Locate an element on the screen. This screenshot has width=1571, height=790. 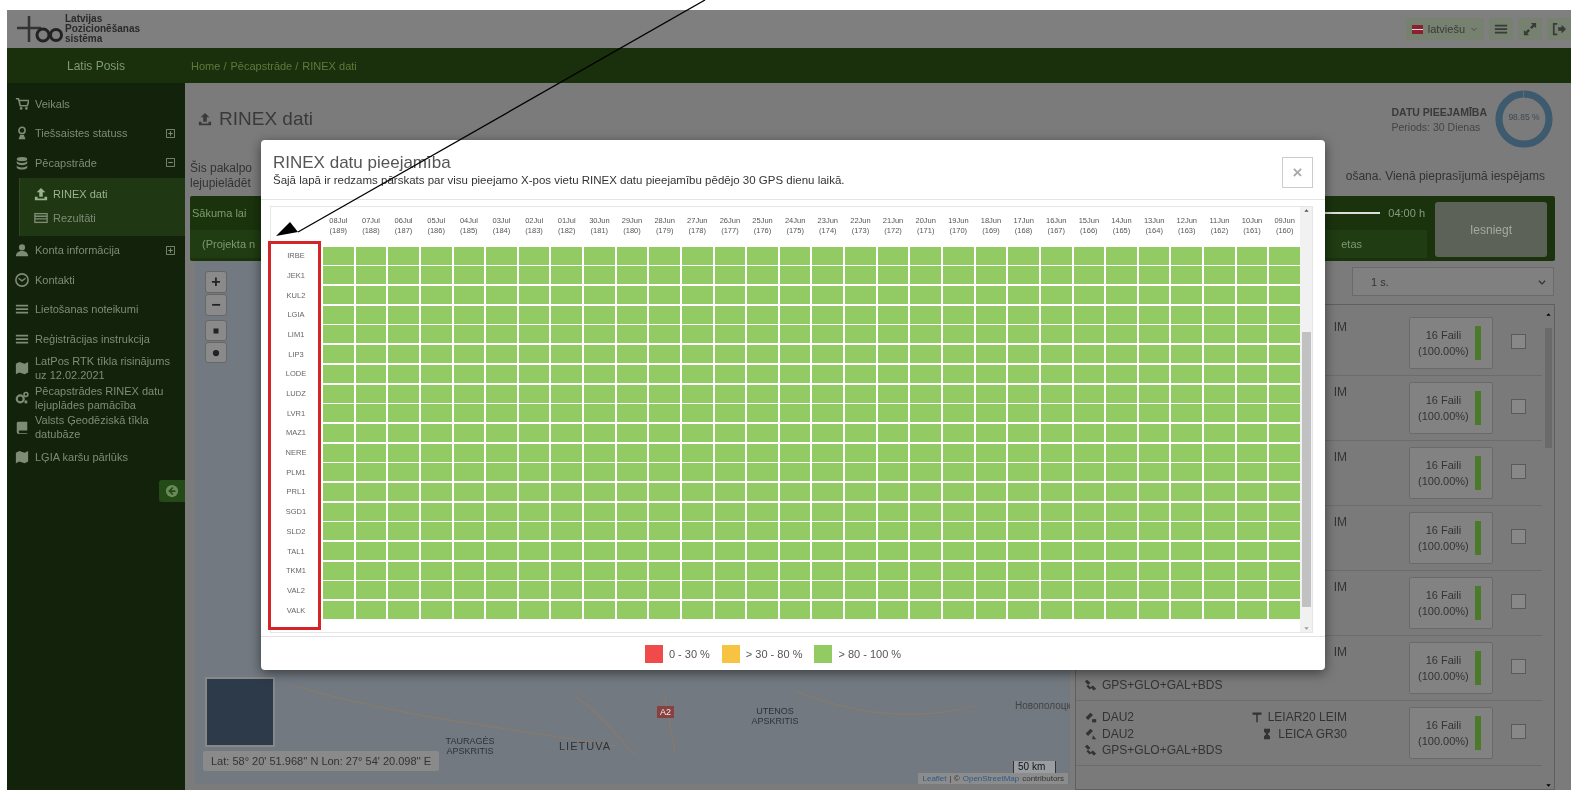
envelope-icon is located at coordinates (22, 279).